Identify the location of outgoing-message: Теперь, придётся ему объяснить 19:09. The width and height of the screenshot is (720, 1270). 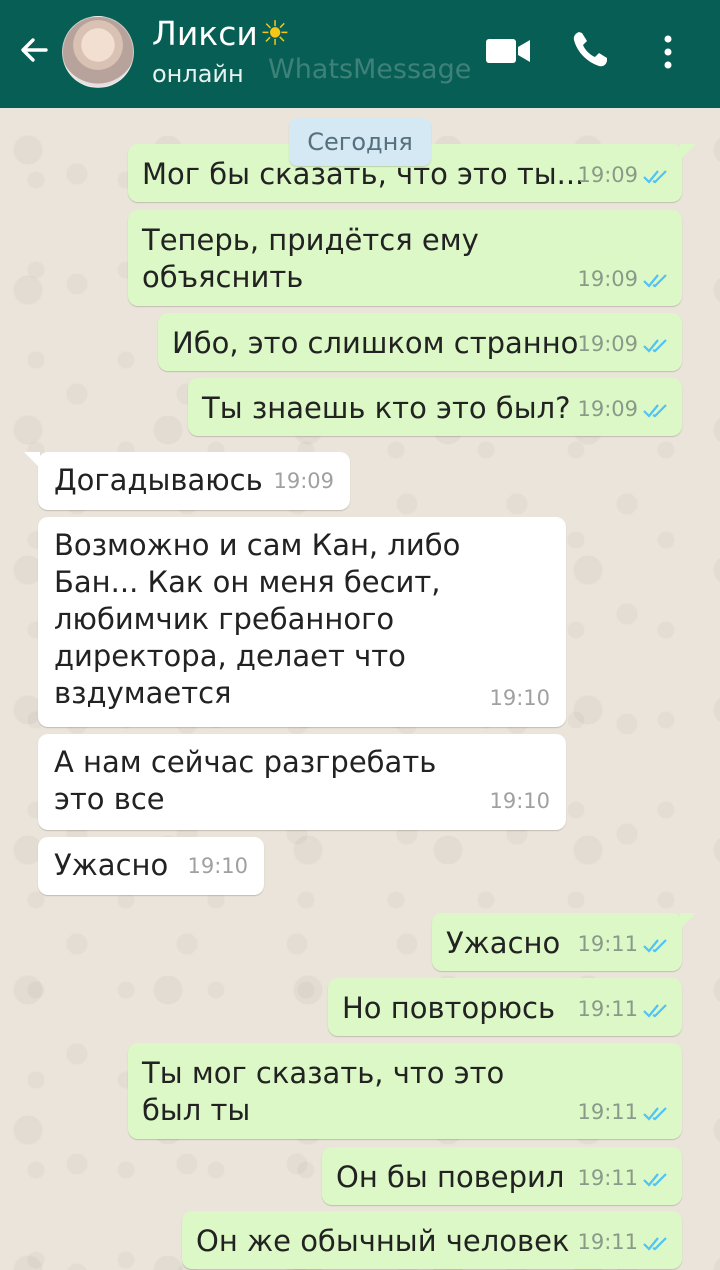
(405, 258).